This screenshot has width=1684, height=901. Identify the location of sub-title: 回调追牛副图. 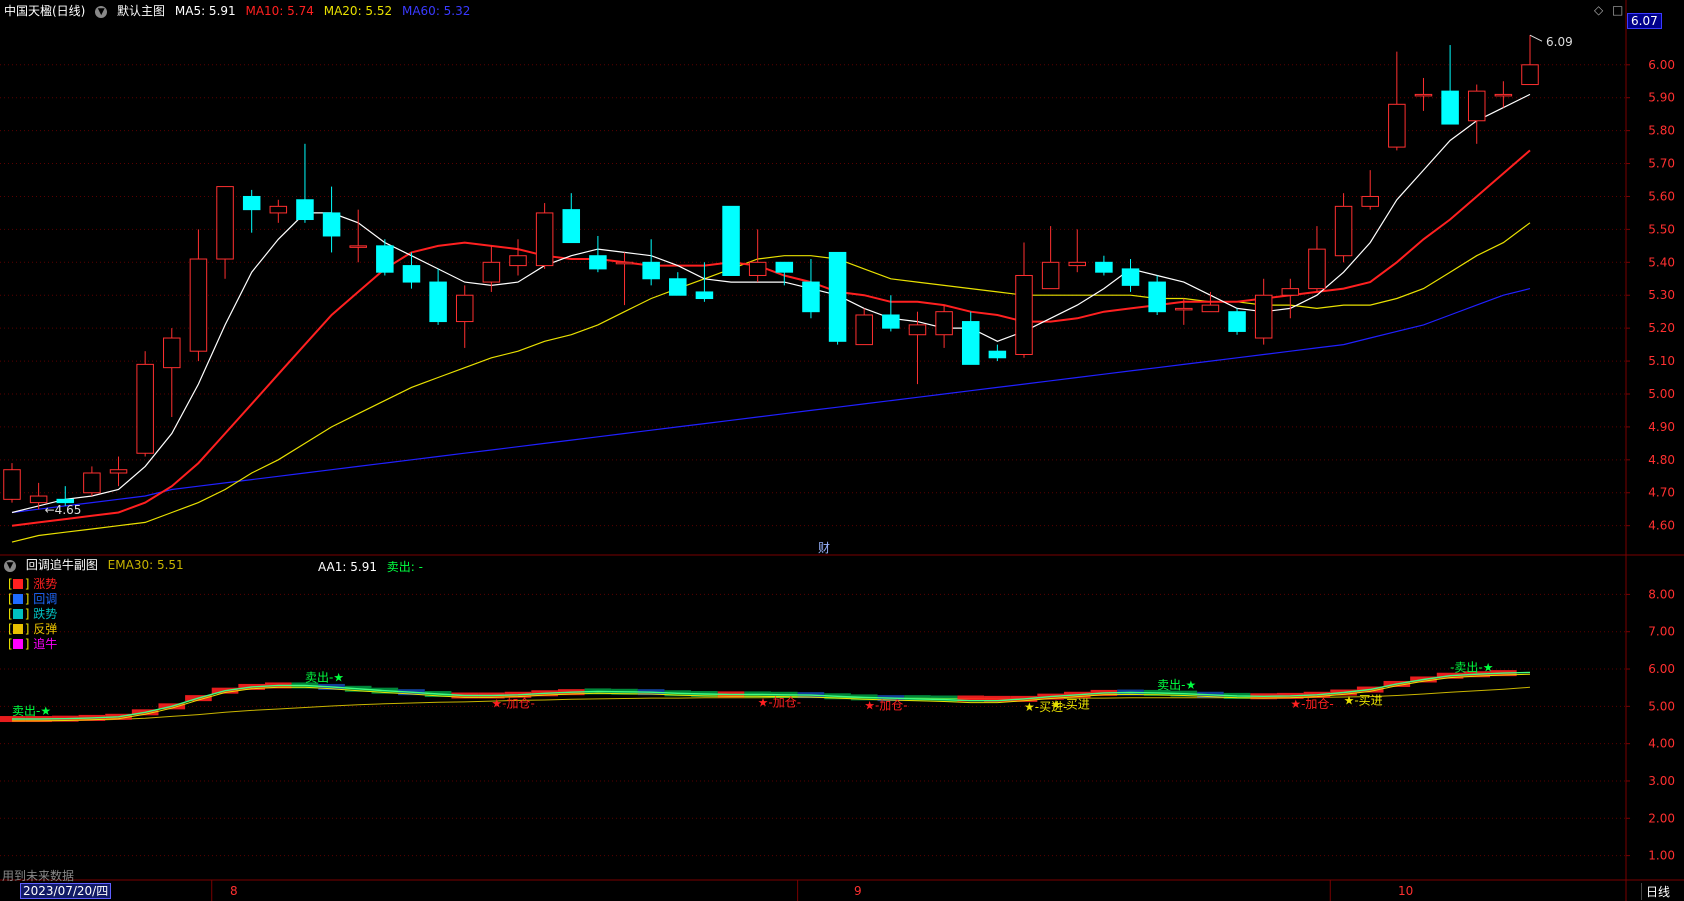
(62, 565).